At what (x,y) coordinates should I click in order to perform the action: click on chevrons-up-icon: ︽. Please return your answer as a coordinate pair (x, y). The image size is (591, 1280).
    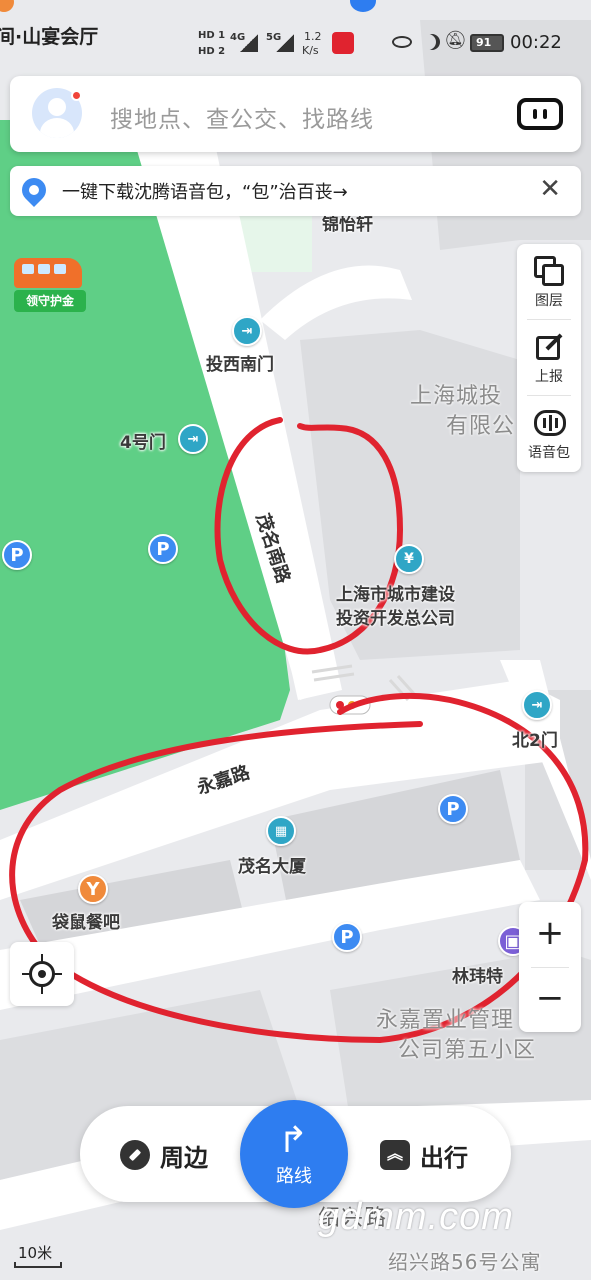
    Looking at the image, I should click on (395, 1155).